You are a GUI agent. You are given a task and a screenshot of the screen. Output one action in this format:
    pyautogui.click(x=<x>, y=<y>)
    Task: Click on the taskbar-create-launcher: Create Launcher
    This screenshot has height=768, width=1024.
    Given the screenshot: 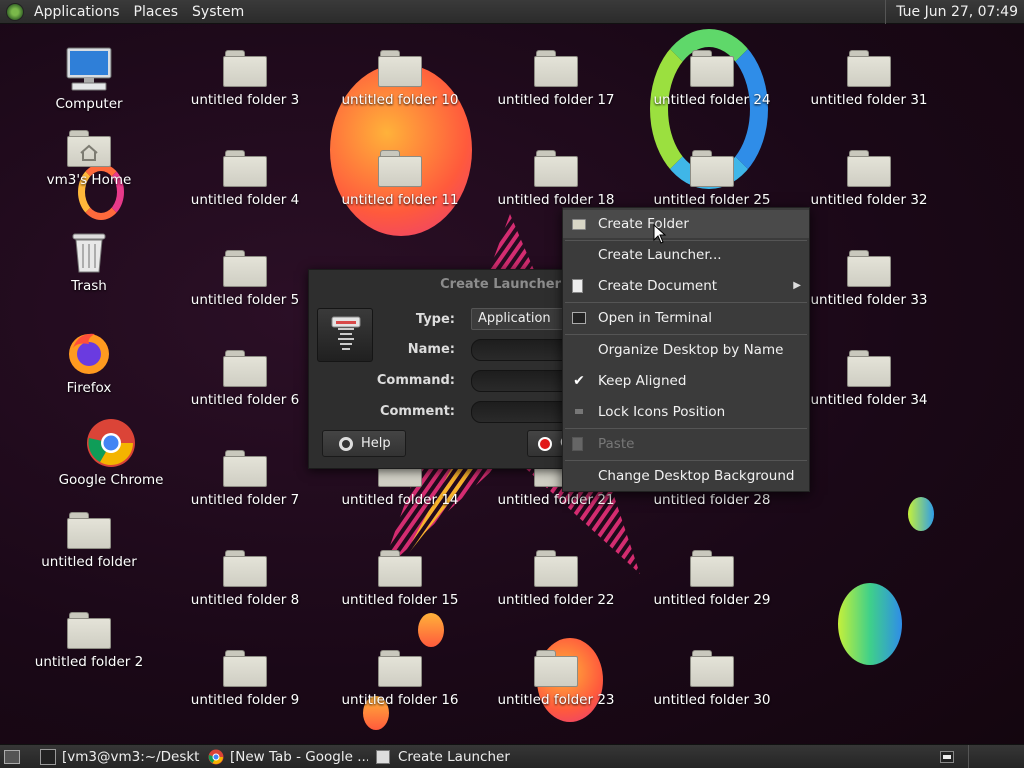 What is the action you would take?
    pyautogui.click(x=456, y=756)
    